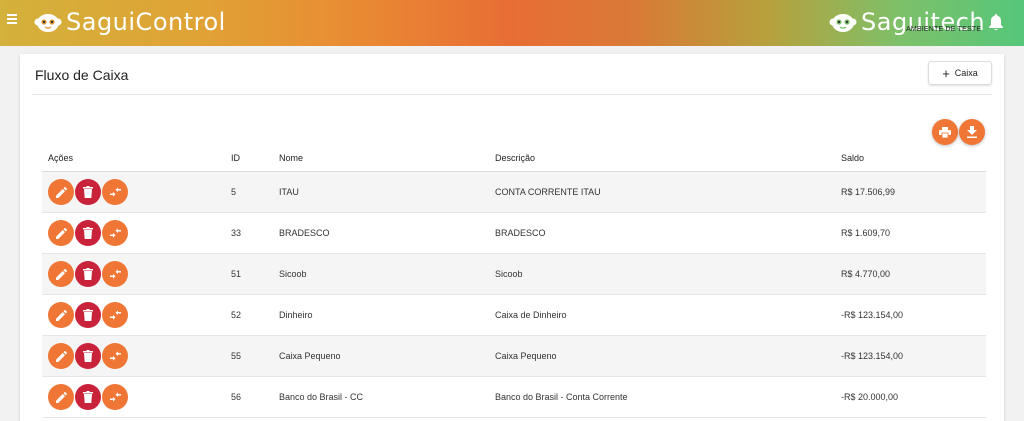 Image resolution: width=1024 pixels, height=421 pixels. What do you see at coordinates (512, 94) in the screenshot?
I see `header-divider` at bounding box center [512, 94].